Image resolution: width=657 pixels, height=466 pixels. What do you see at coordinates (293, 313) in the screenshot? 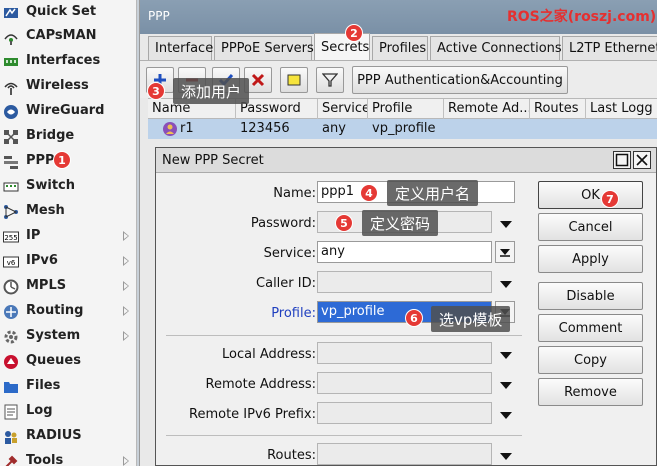
I see `profile-label: Profile:` at bounding box center [293, 313].